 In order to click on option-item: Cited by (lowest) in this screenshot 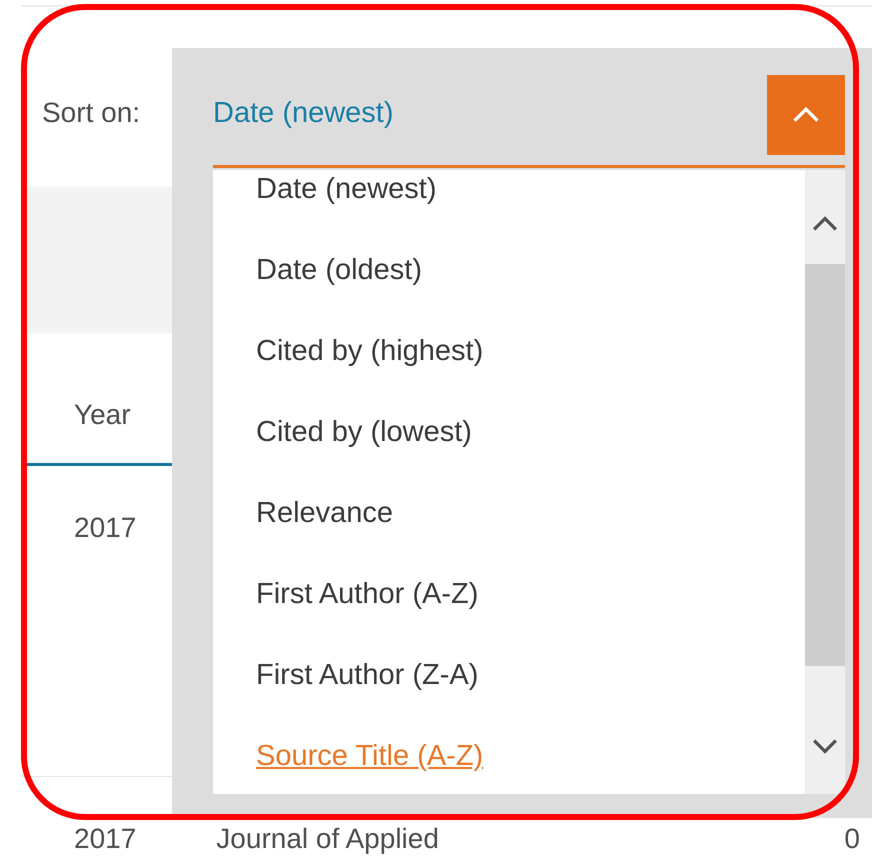, I will do `click(509, 432)`.